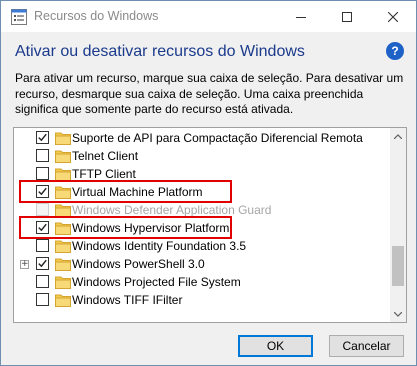 The width and height of the screenshot is (417, 366). Describe the element at coordinates (398, 225) in the screenshot. I see `vertical-scrollbar` at that location.